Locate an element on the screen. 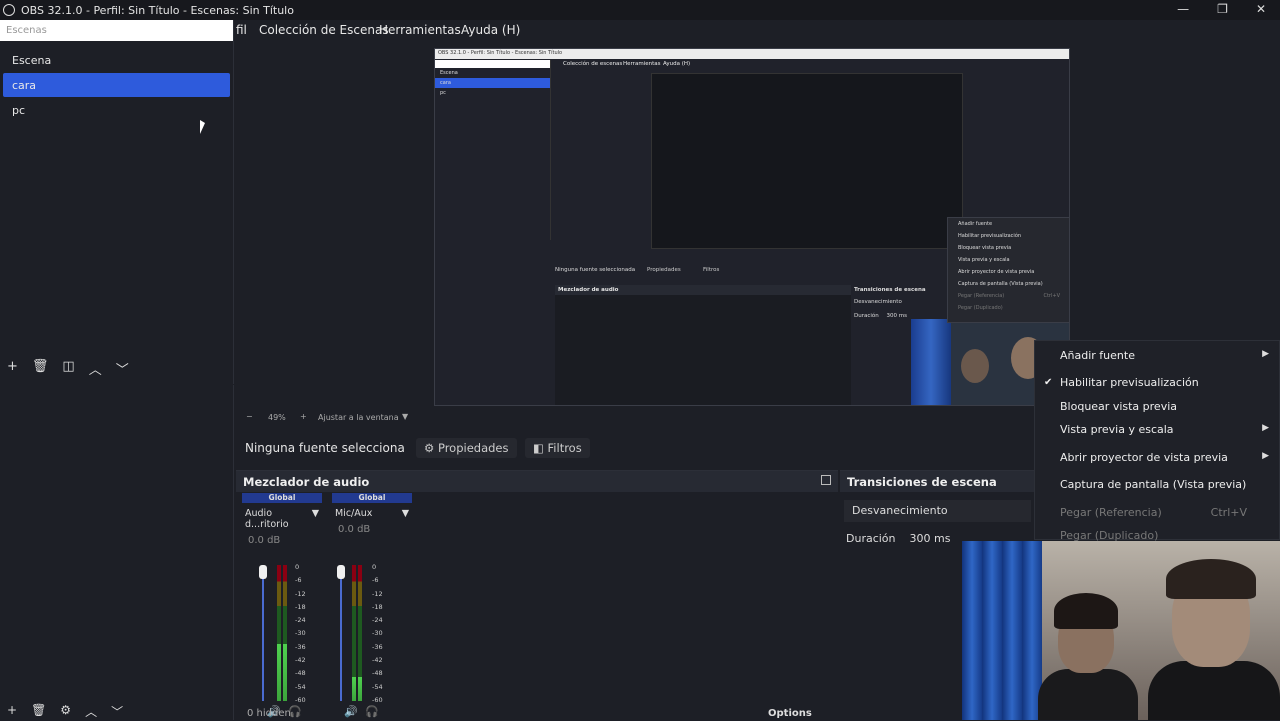 The height and width of the screenshot is (721, 1280). menu-item-profile: fil is located at coordinates (241, 30).